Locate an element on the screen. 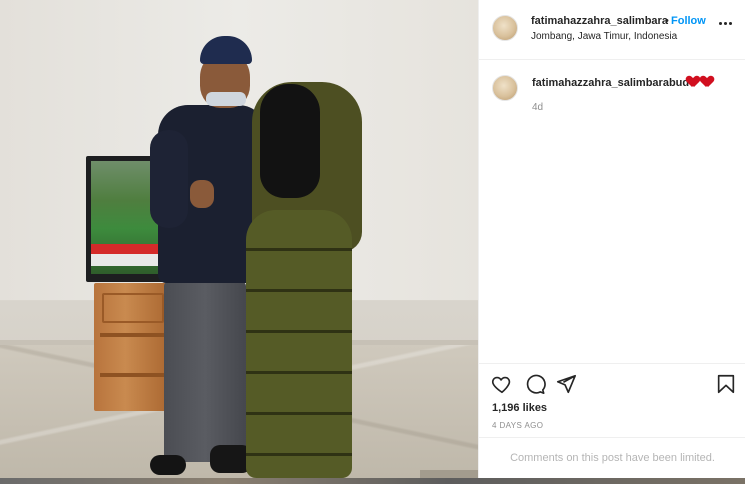 Image resolution: width=745 pixels, height=484 pixels. share-icon is located at coordinates (566, 384).